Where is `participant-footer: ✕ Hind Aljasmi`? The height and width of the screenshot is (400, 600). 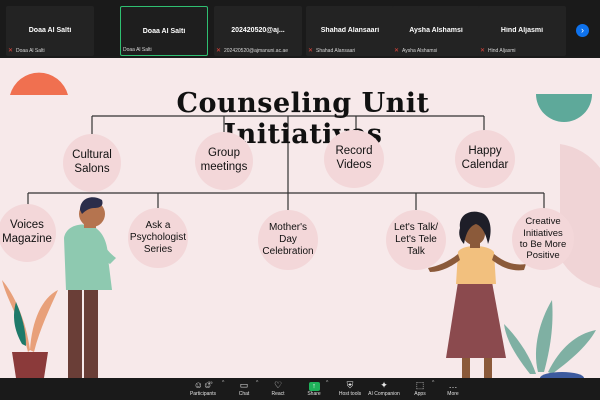 participant-footer: ✕ Hind Aljasmi is located at coordinates (498, 51).